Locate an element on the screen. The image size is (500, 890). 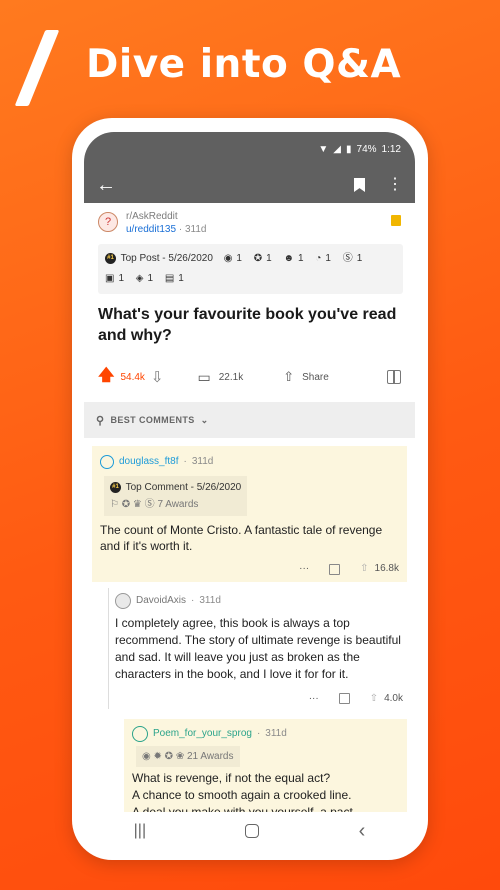
clock: 1:12 is located at coordinates (391, 149).